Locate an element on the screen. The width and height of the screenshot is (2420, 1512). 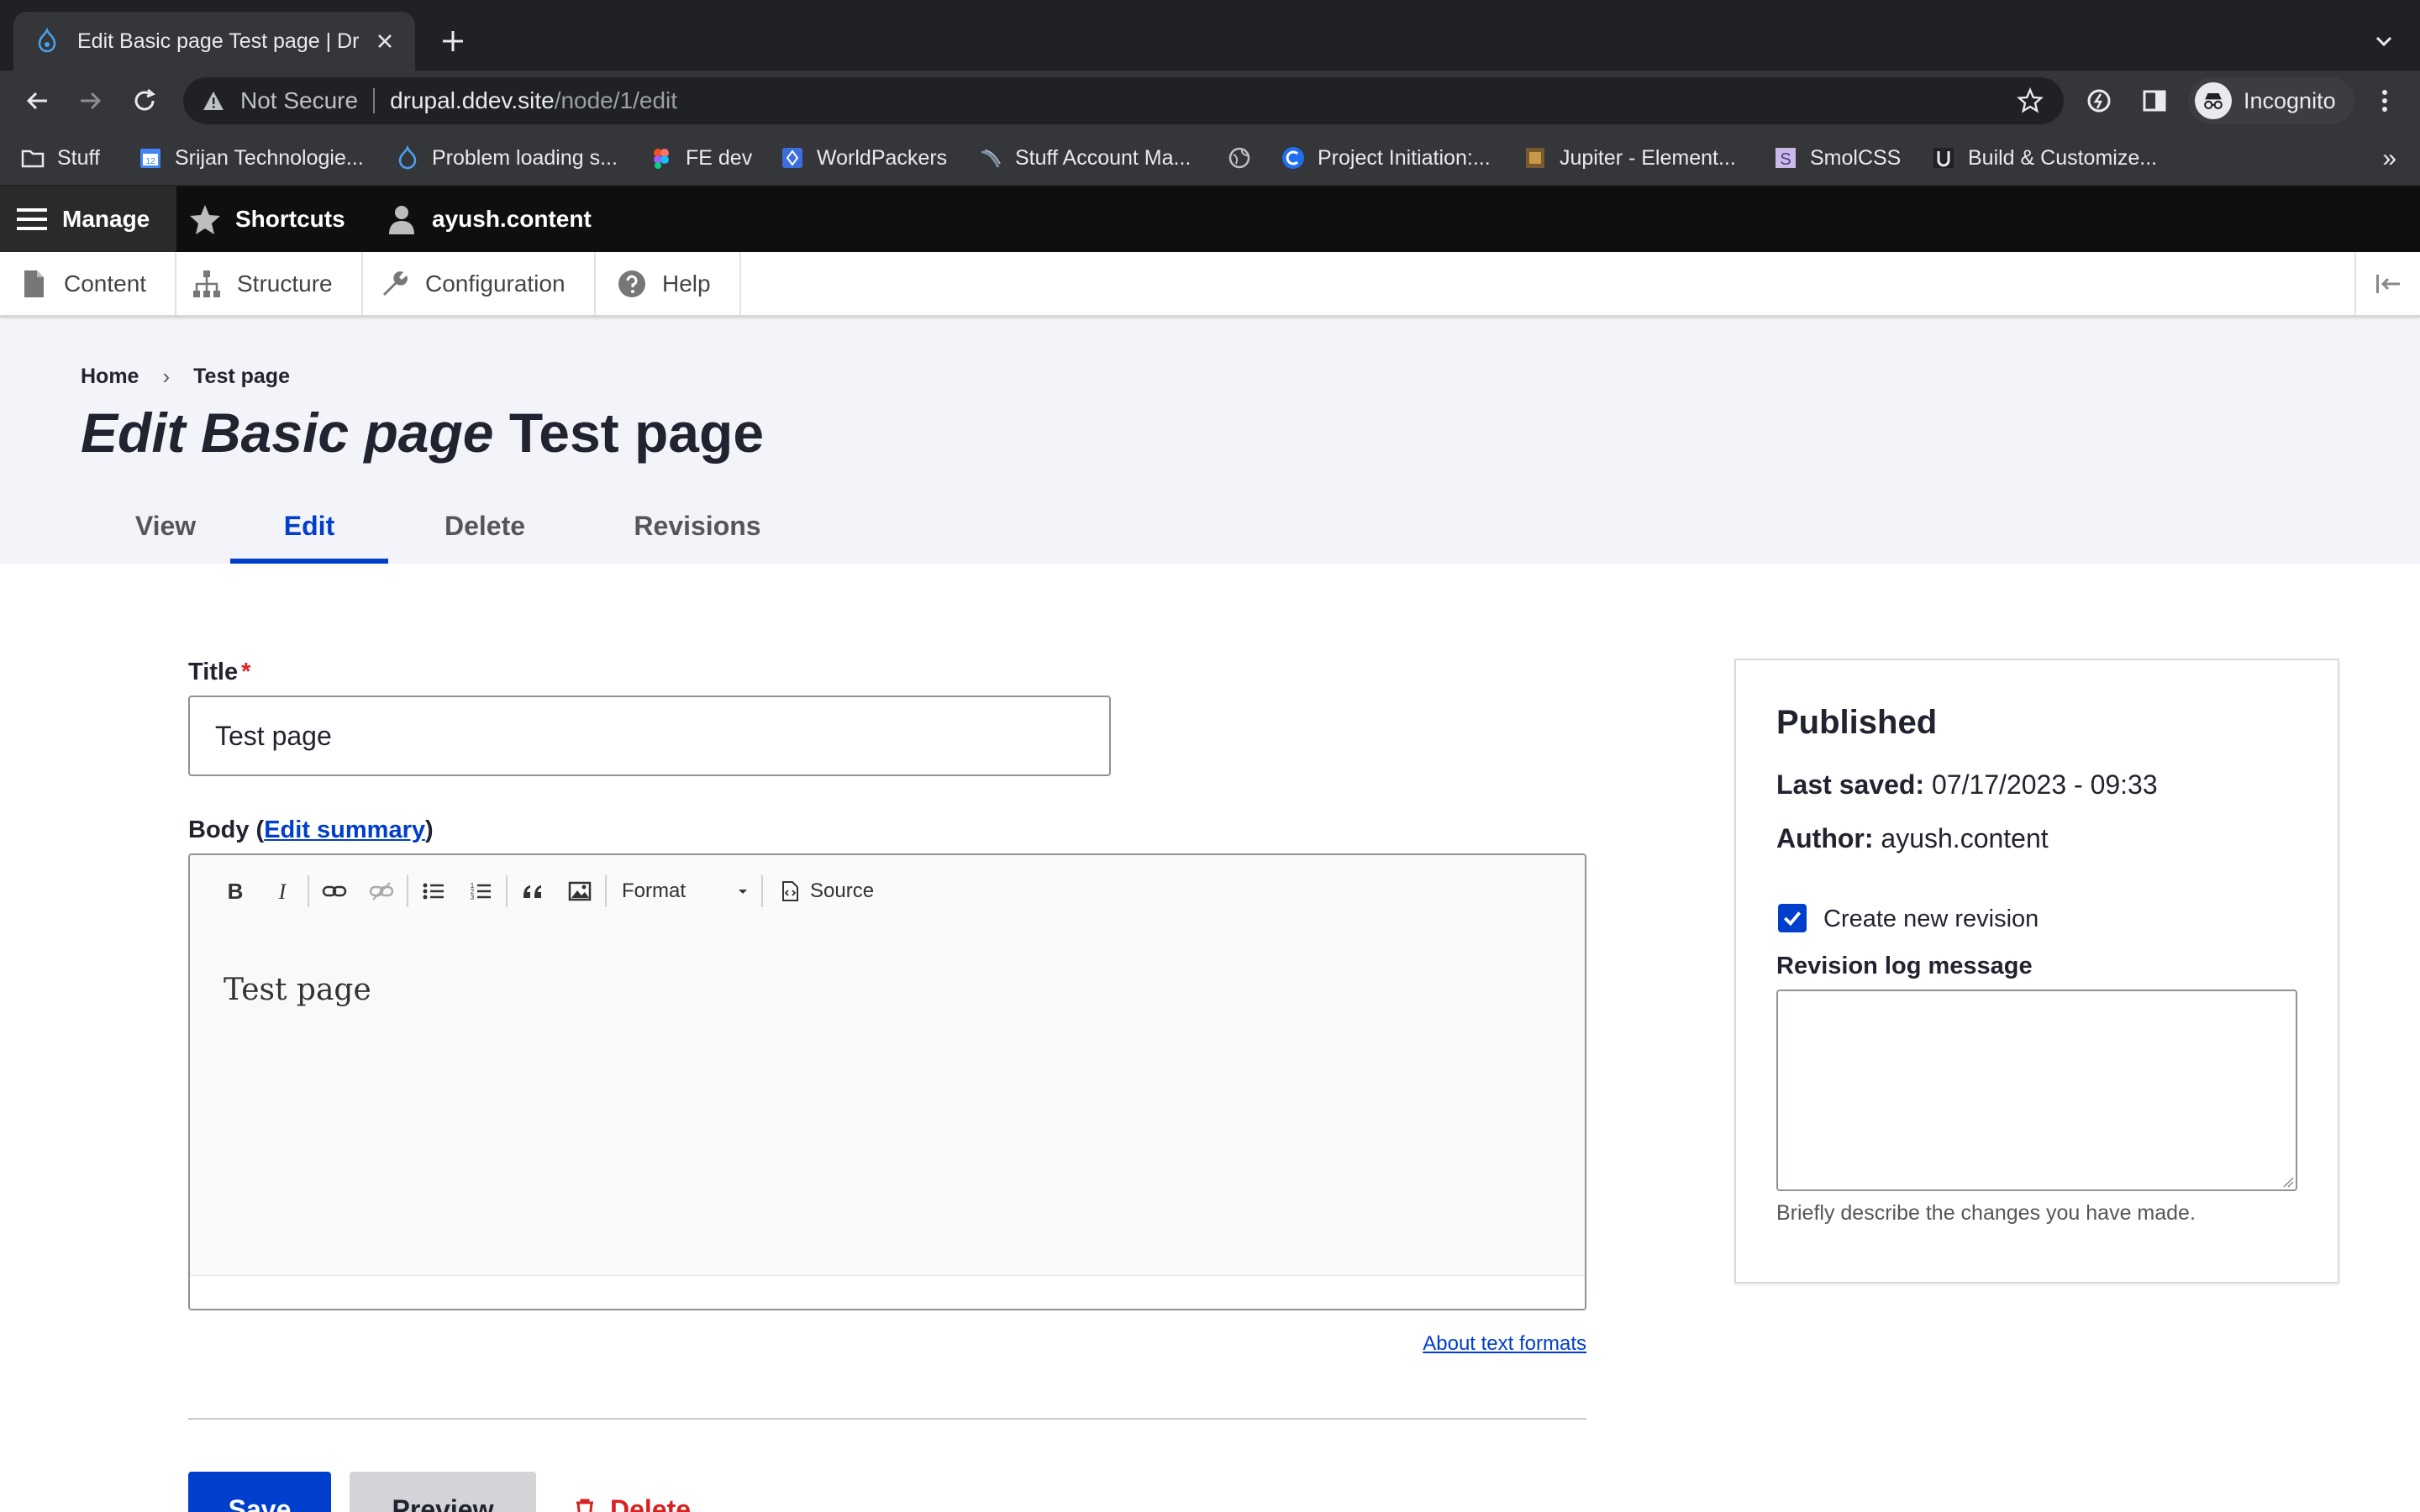
bulleted-list-icon is located at coordinates (434, 891).